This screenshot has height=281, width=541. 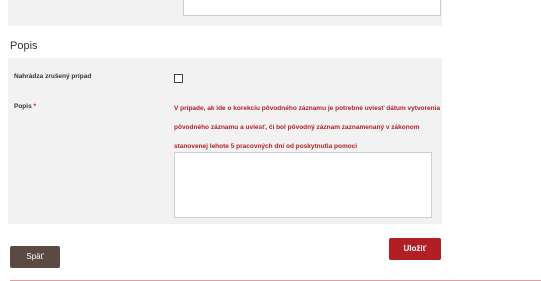 I want to click on description-label: Popis, so click(x=23, y=106).